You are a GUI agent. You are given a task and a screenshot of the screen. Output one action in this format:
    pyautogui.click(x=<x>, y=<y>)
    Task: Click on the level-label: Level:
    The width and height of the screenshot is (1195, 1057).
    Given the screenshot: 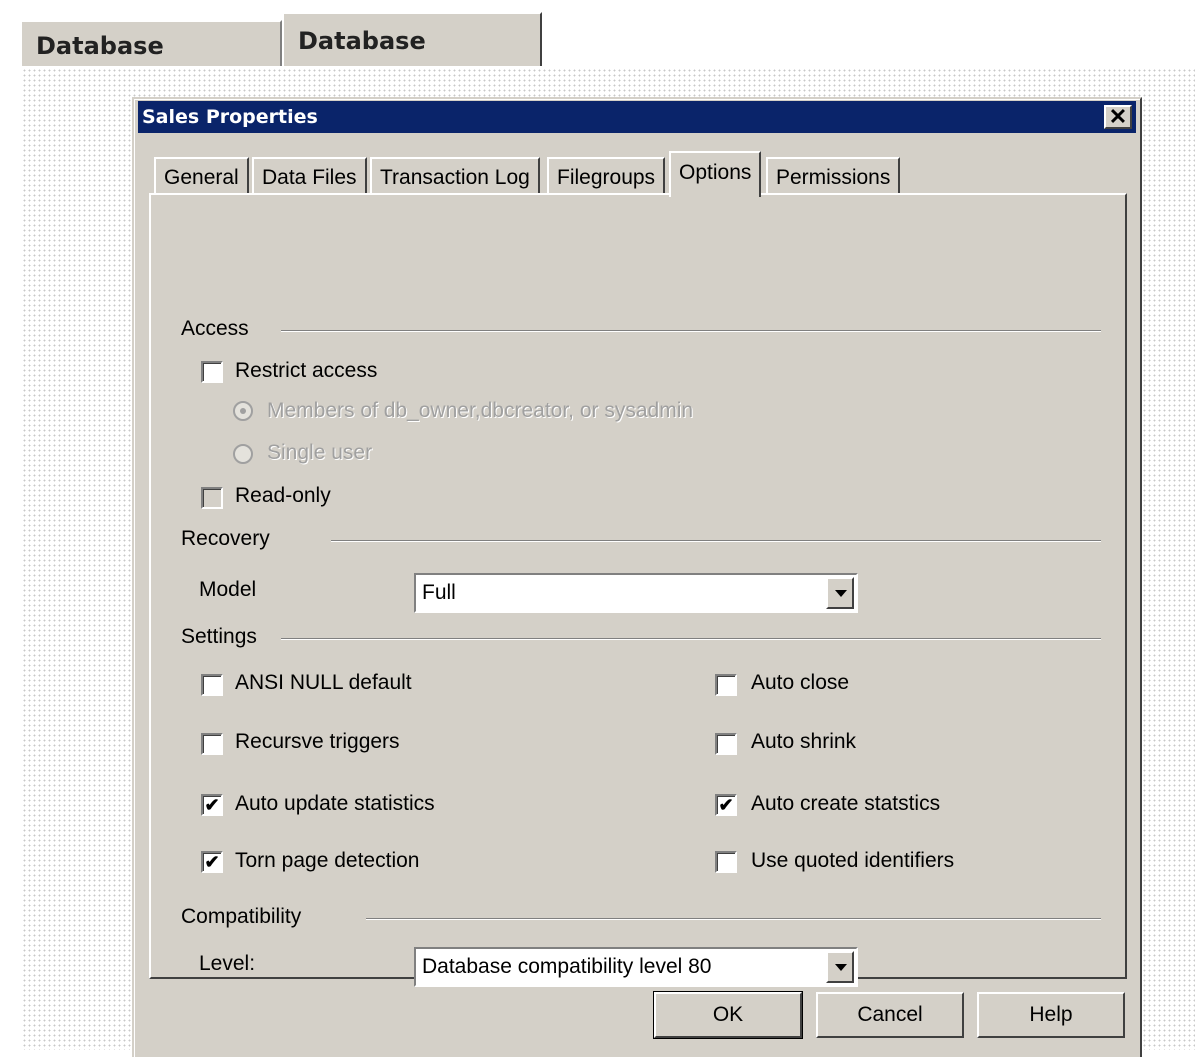 What is the action you would take?
    pyautogui.click(x=227, y=963)
    